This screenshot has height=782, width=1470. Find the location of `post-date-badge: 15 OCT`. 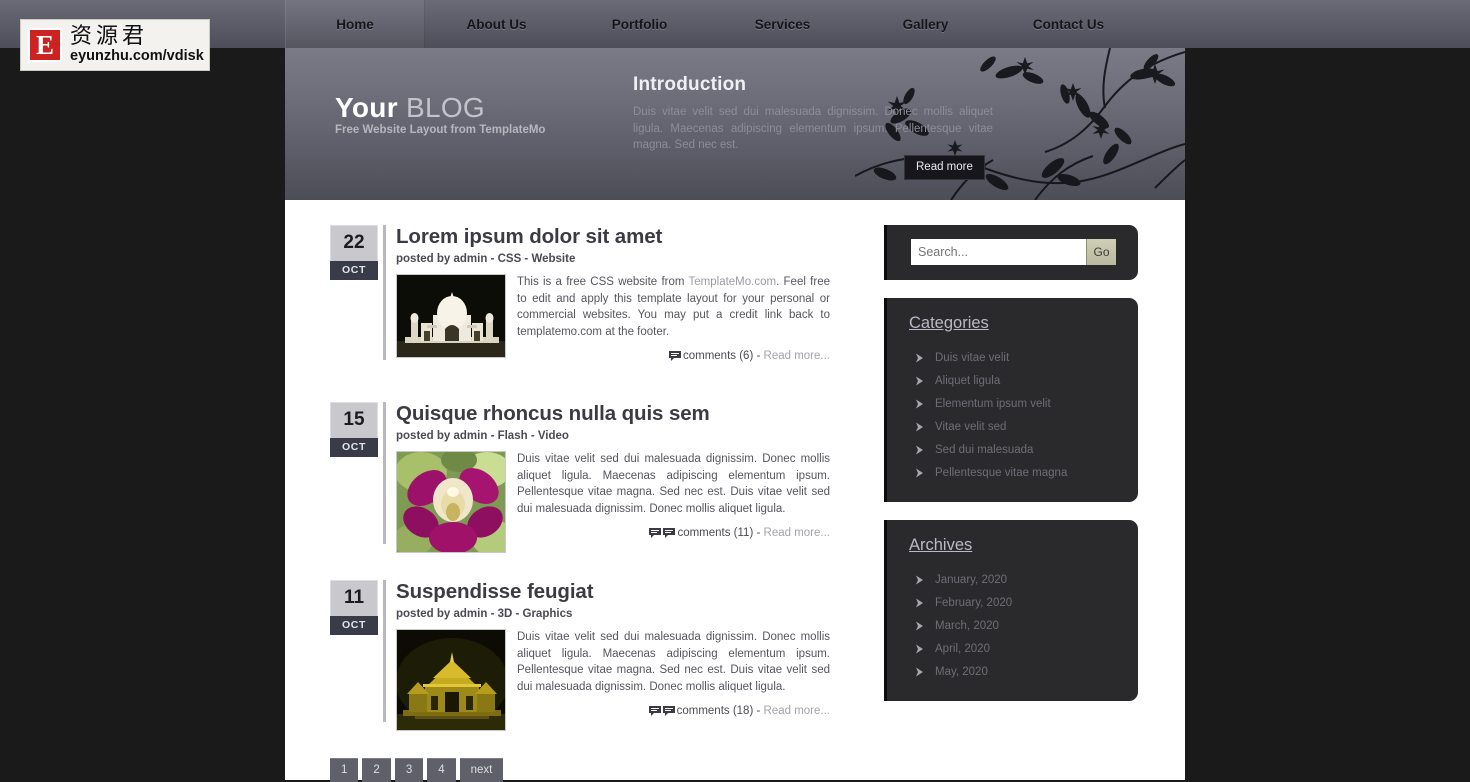

post-date-badge: 15 OCT is located at coordinates (354, 429).